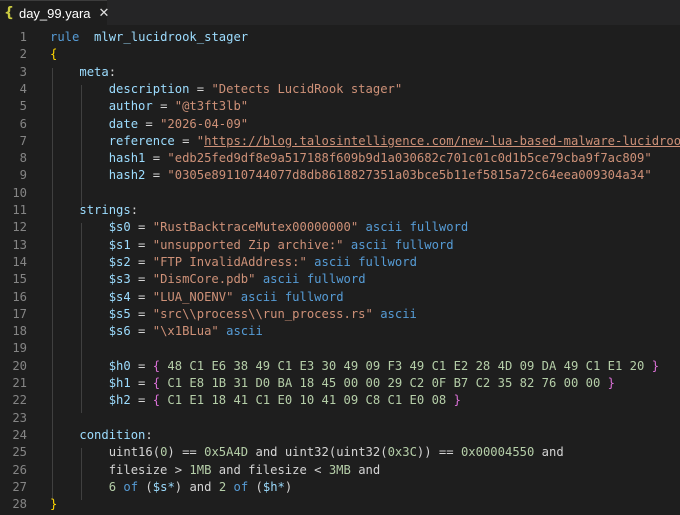  I want to click on code-token: {, so click(156, 365).